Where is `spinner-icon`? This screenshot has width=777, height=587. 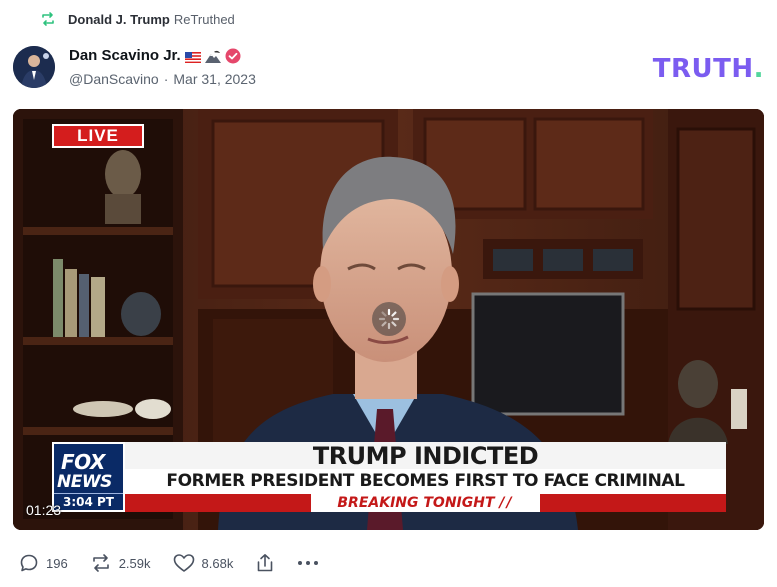
spinner-icon is located at coordinates (389, 319).